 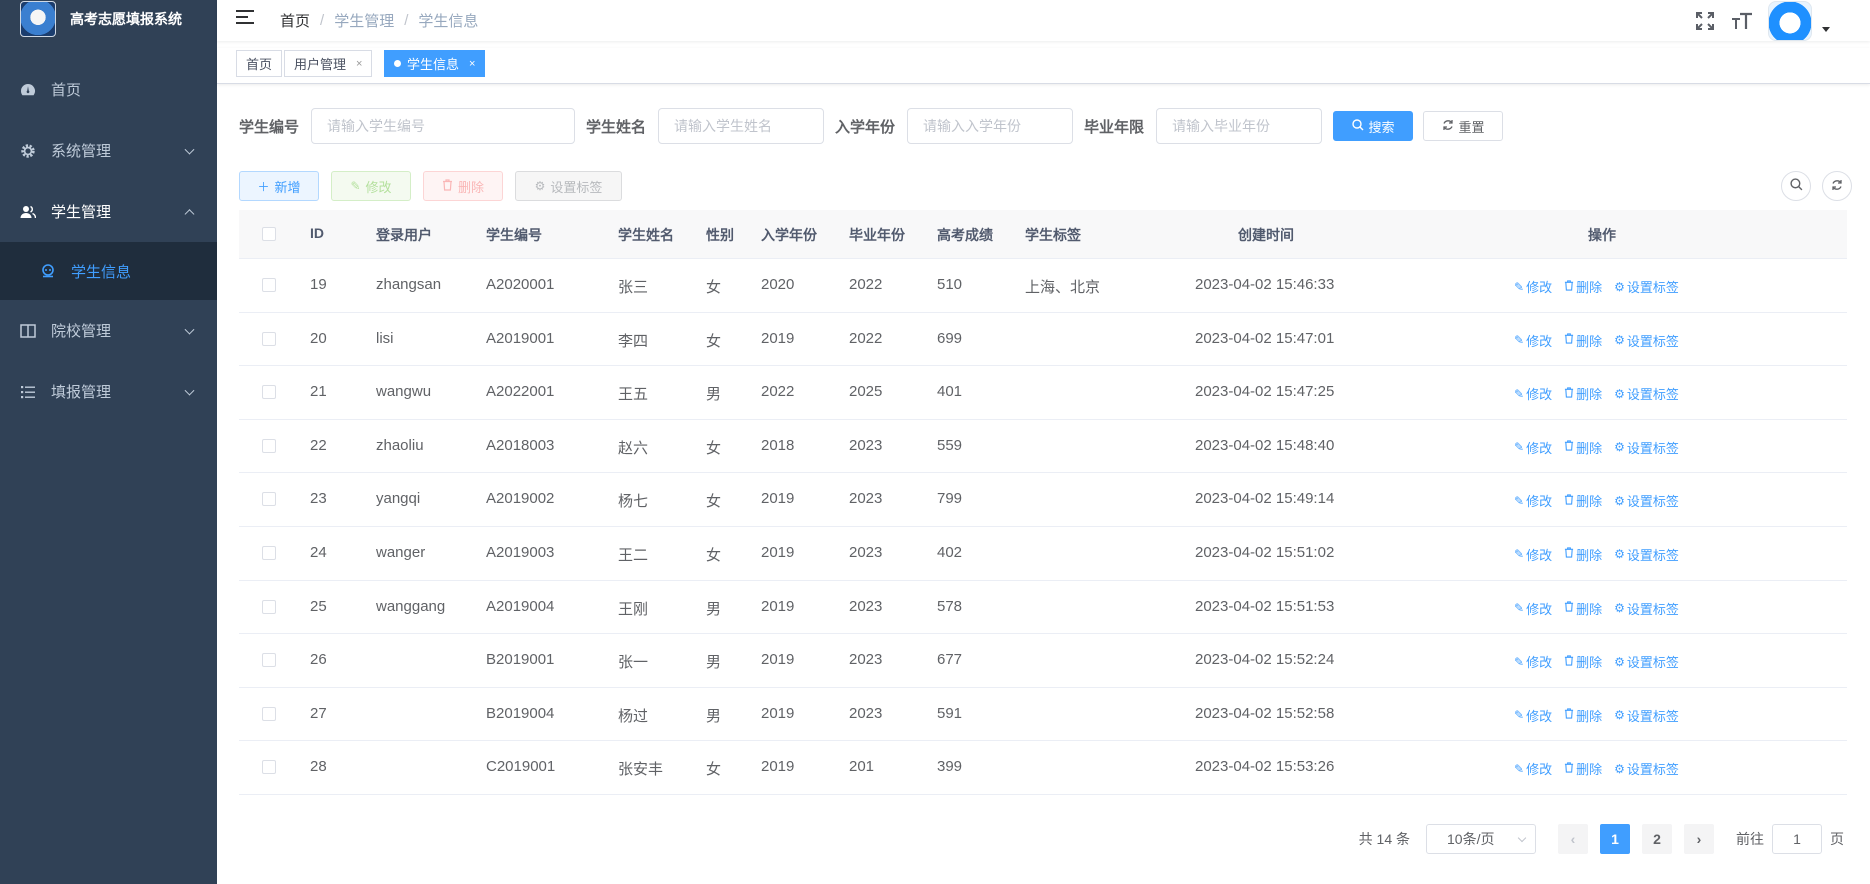 I want to click on placeholder: 请输入入学年份, so click(x=972, y=126).